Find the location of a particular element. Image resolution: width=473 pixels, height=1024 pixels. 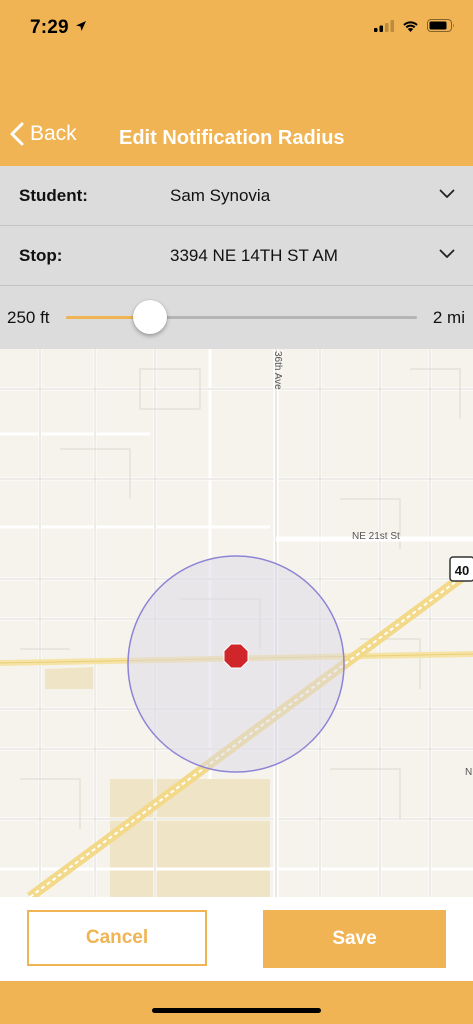

back-button: Back is located at coordinates (43, 134).